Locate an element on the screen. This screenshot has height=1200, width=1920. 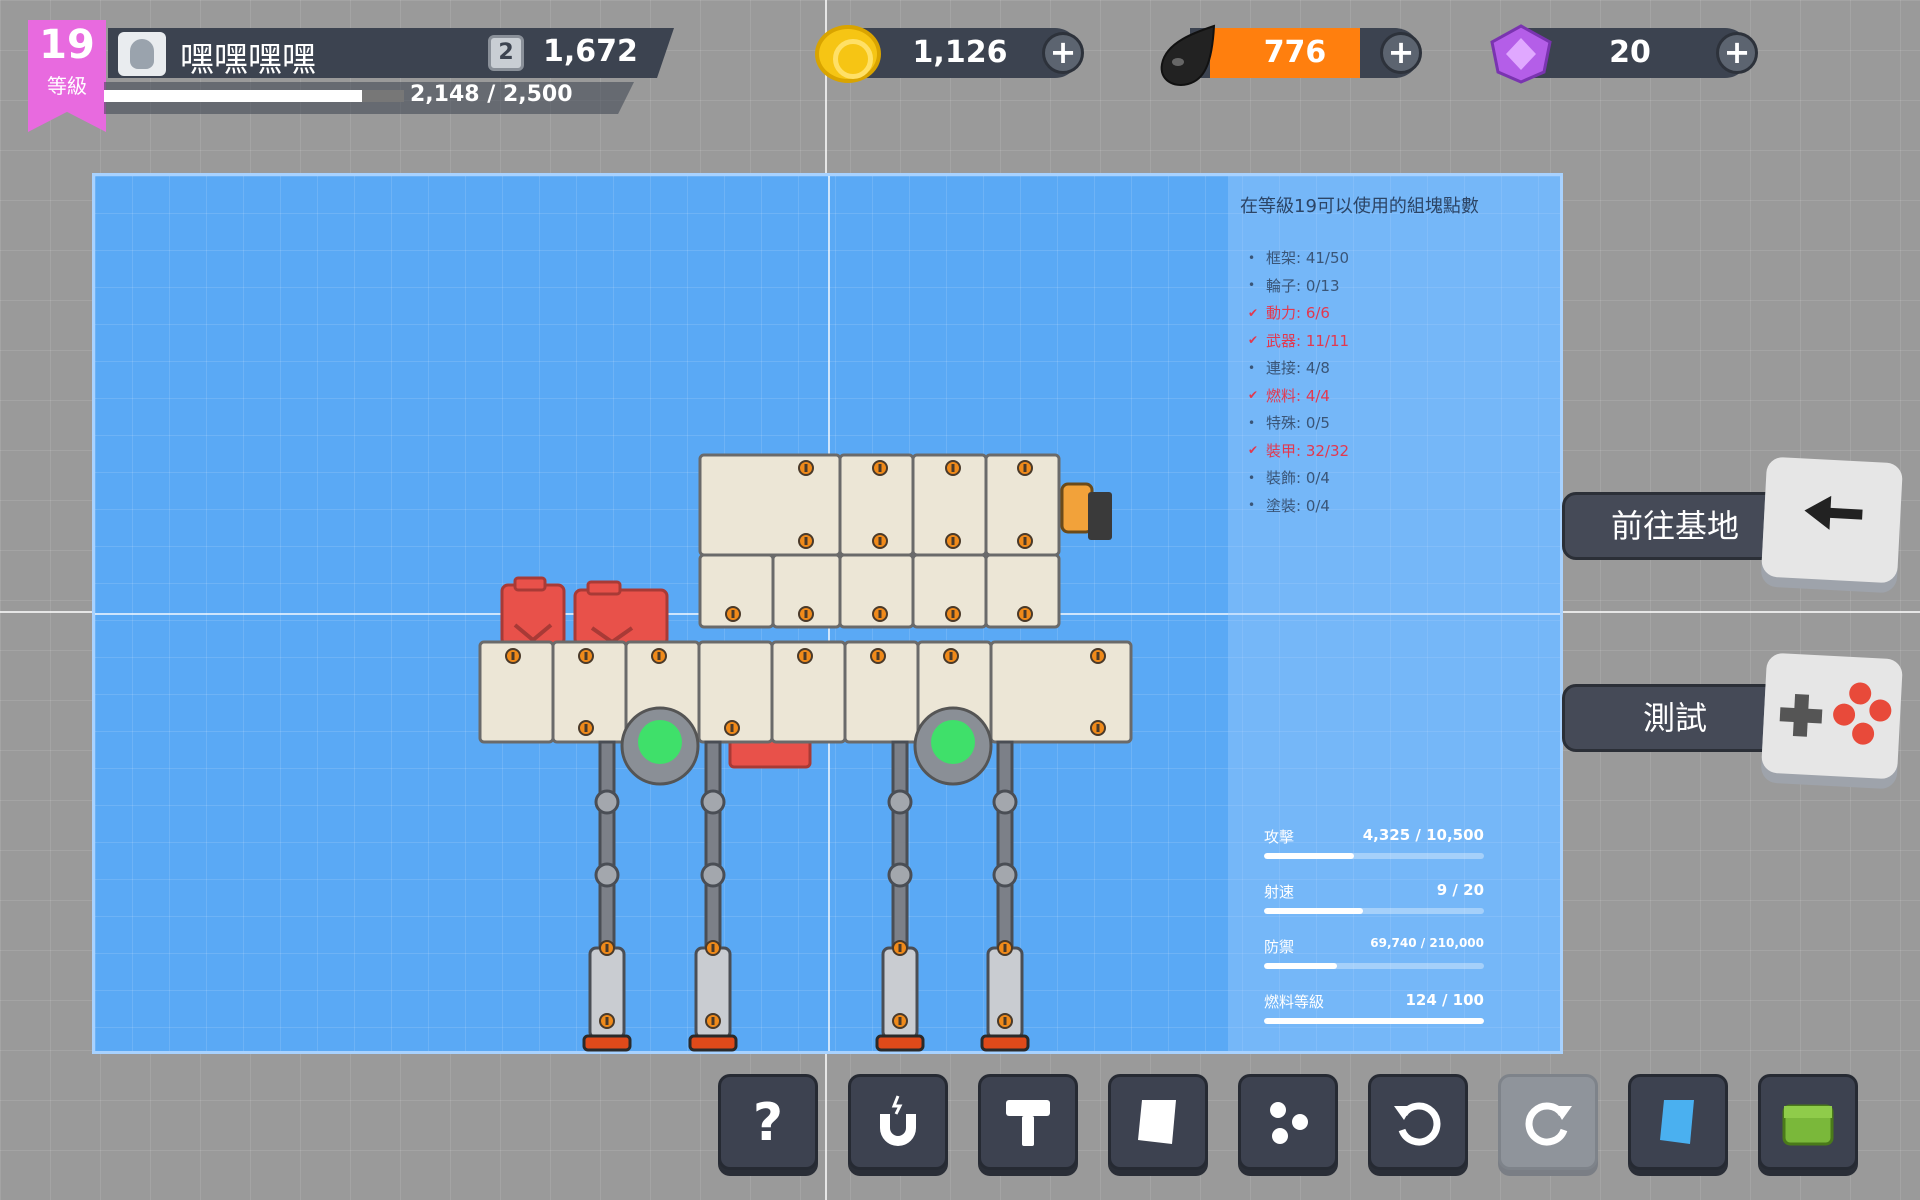
paint-button is located at coordinates (1158, 1122).